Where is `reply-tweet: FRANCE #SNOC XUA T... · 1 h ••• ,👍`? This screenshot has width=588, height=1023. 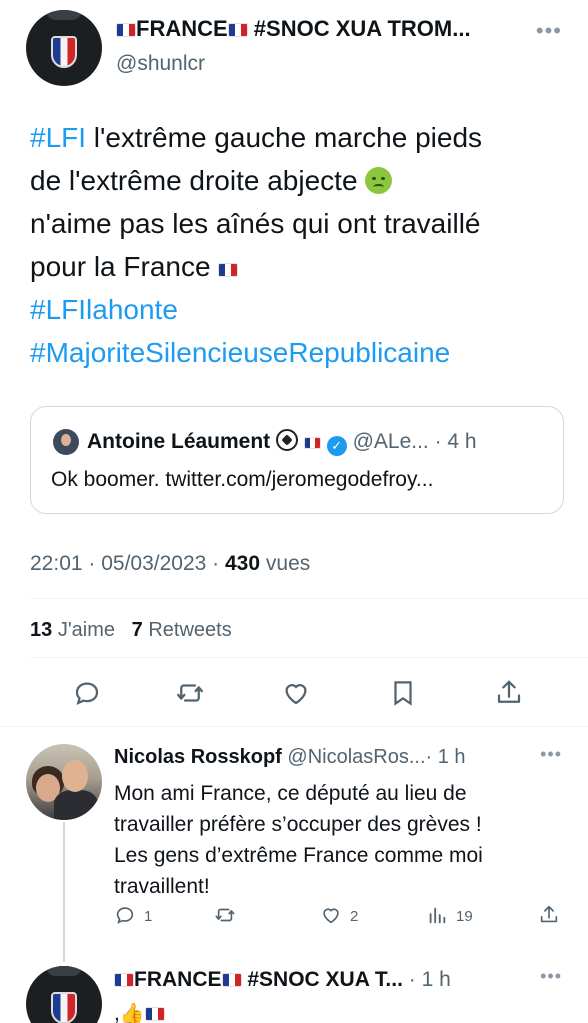
reply-tweet: FRANCE #SNOC XUA T... · 1 h ••• ,👍 is located at coordinates (294, 994).